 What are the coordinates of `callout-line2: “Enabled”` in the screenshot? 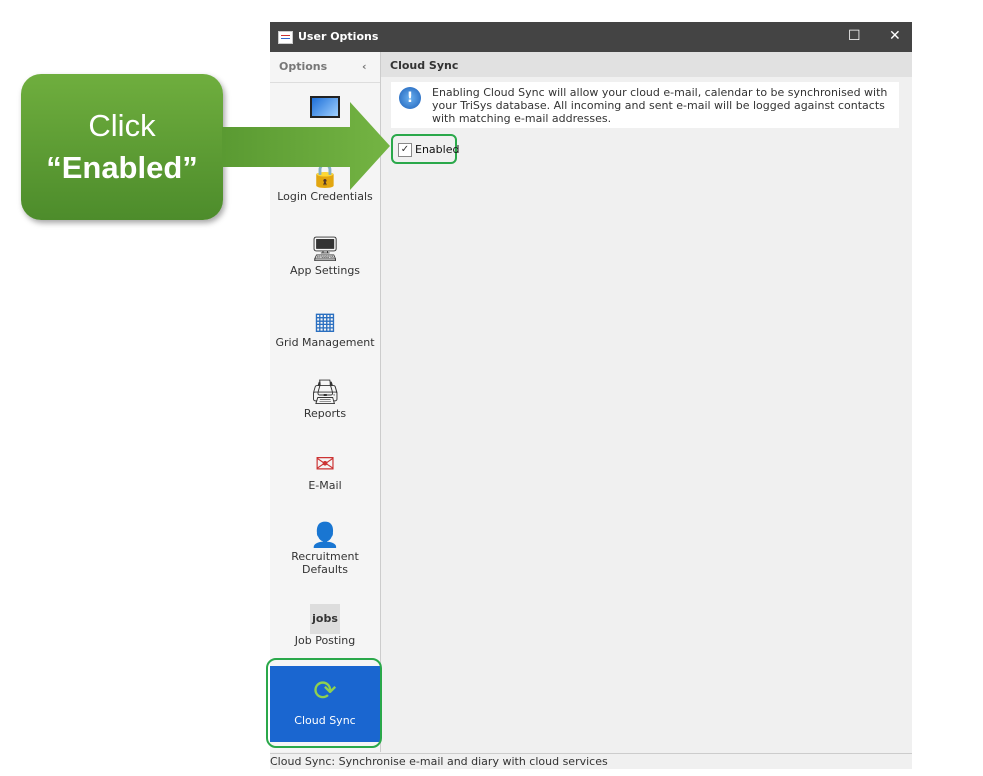 It's located at (122, 167).